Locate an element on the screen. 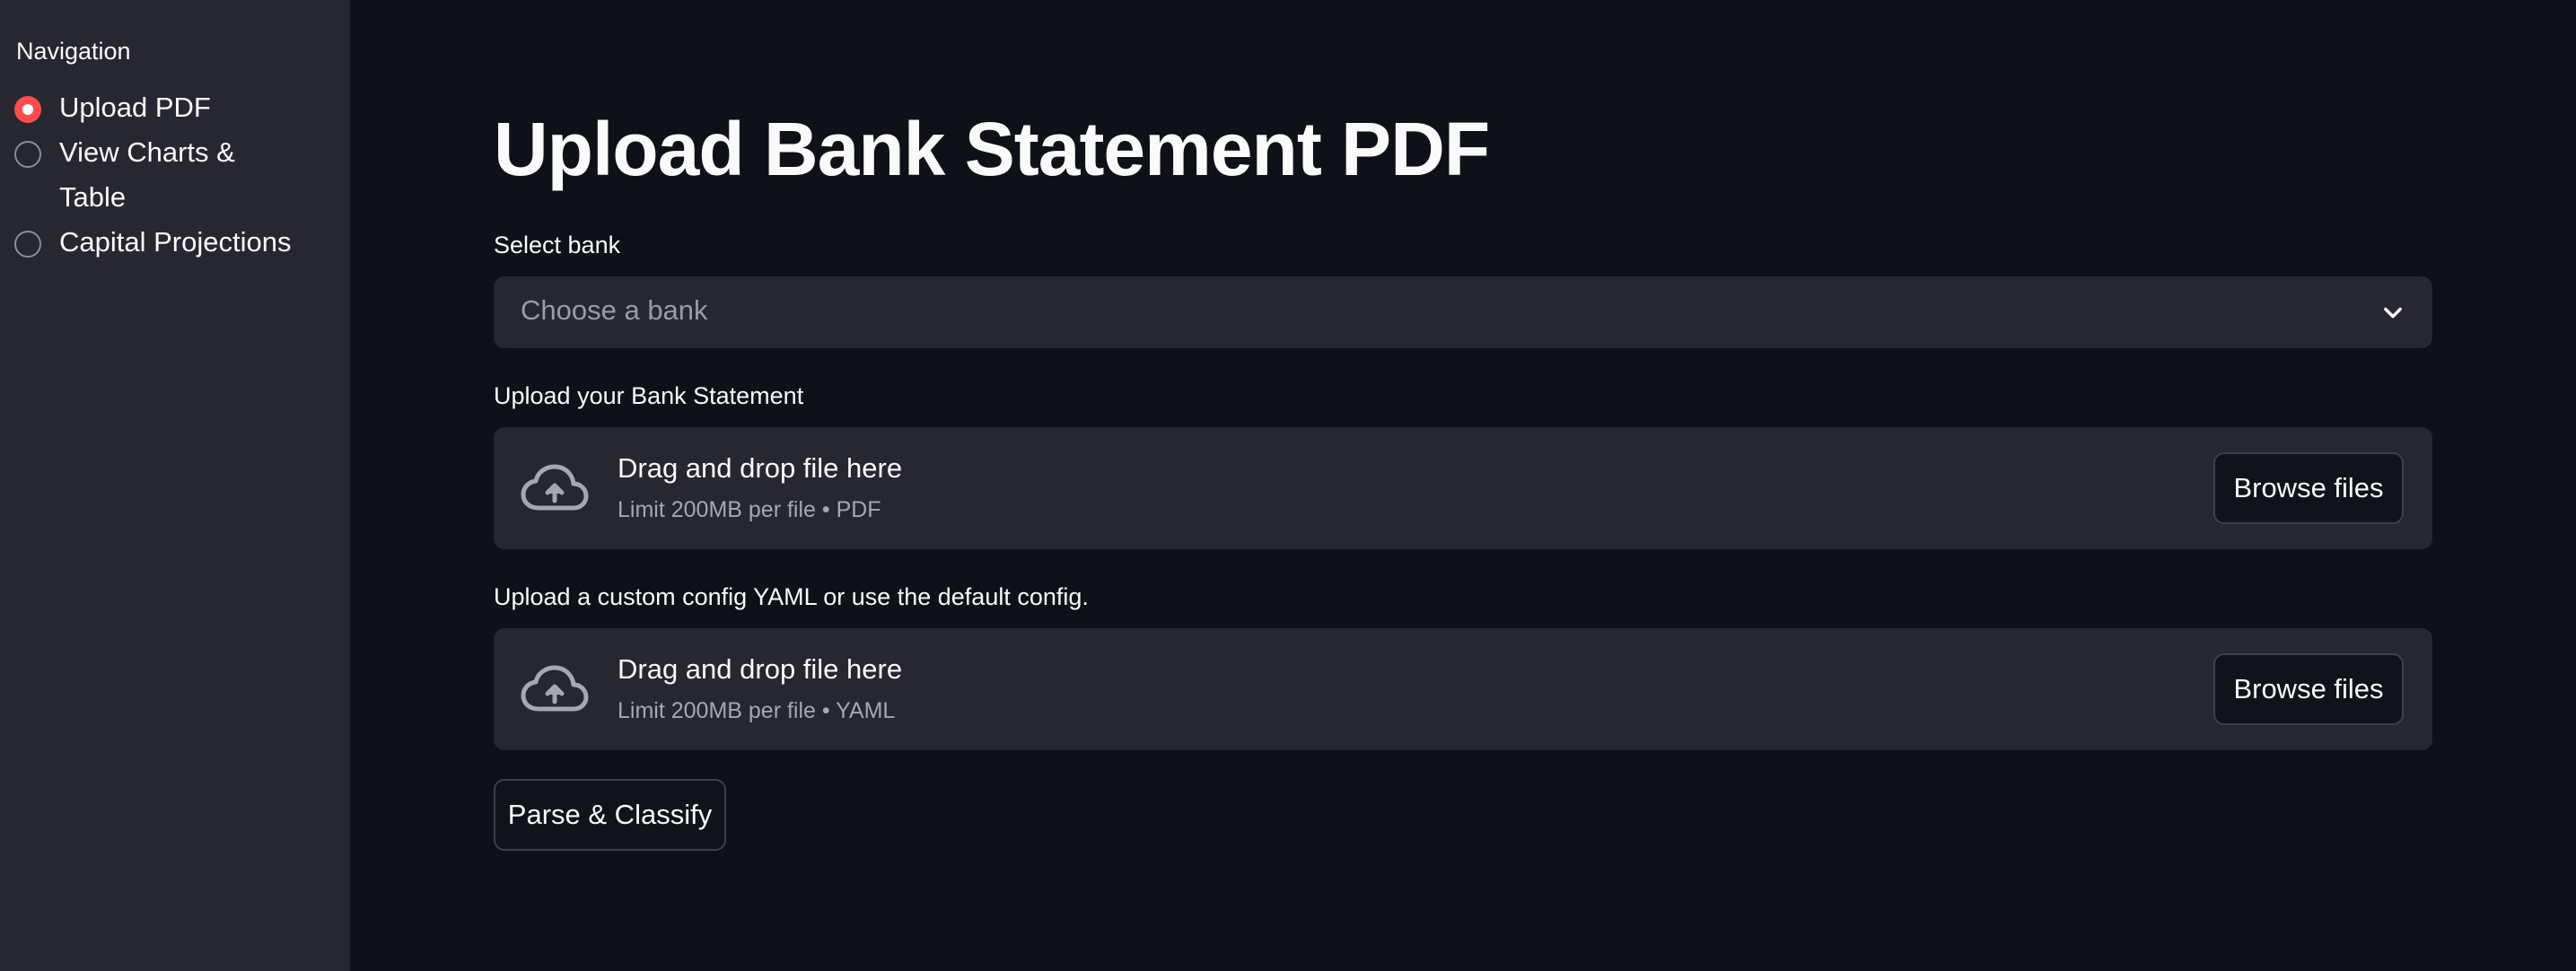 This screenshot has width=2576, height=971. radio-selected-icon is located at coordinates (27, 110).